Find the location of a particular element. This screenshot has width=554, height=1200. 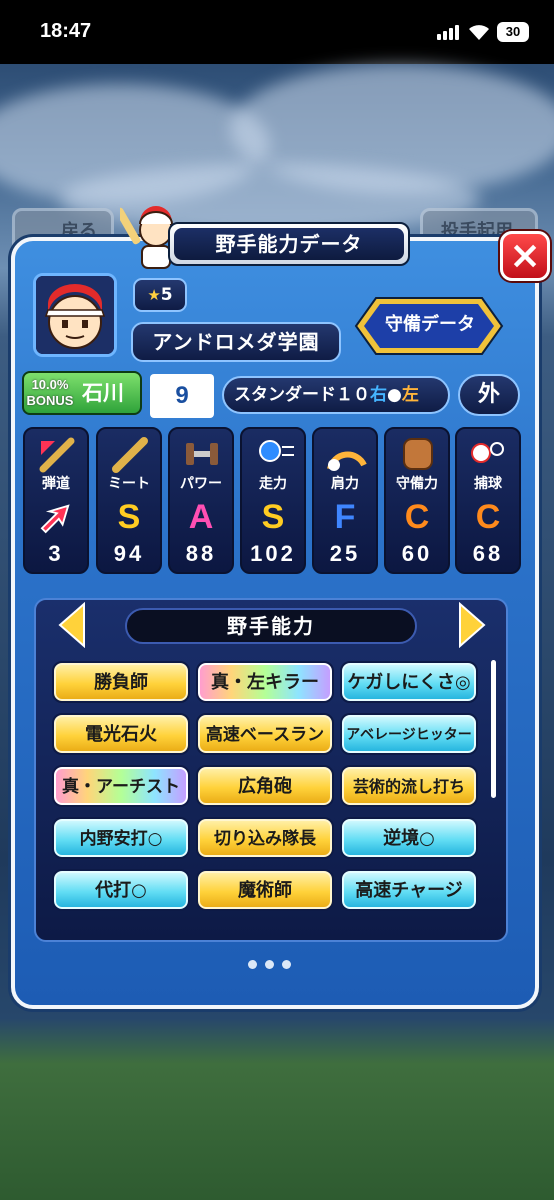

abilities-scrollbar is located at coordinates (493, 729).